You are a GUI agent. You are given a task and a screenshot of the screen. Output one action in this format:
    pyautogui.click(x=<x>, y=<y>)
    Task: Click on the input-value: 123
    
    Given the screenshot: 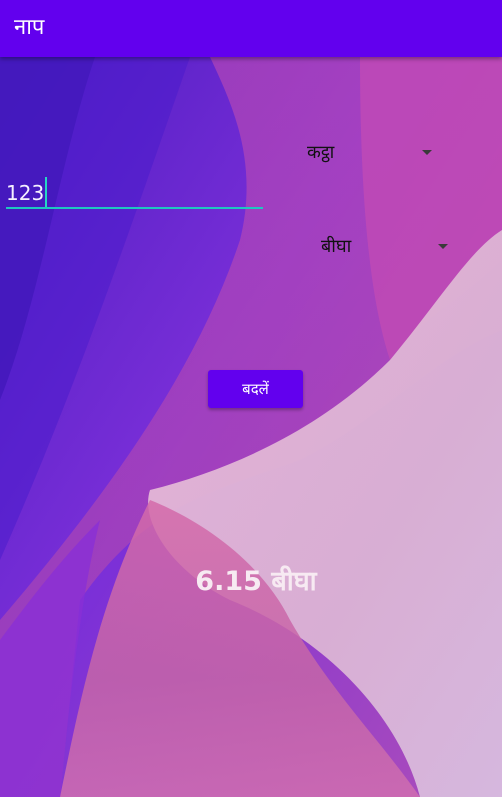 What is the action you would take?
    pyautogui.click(x=25, y=193)
    